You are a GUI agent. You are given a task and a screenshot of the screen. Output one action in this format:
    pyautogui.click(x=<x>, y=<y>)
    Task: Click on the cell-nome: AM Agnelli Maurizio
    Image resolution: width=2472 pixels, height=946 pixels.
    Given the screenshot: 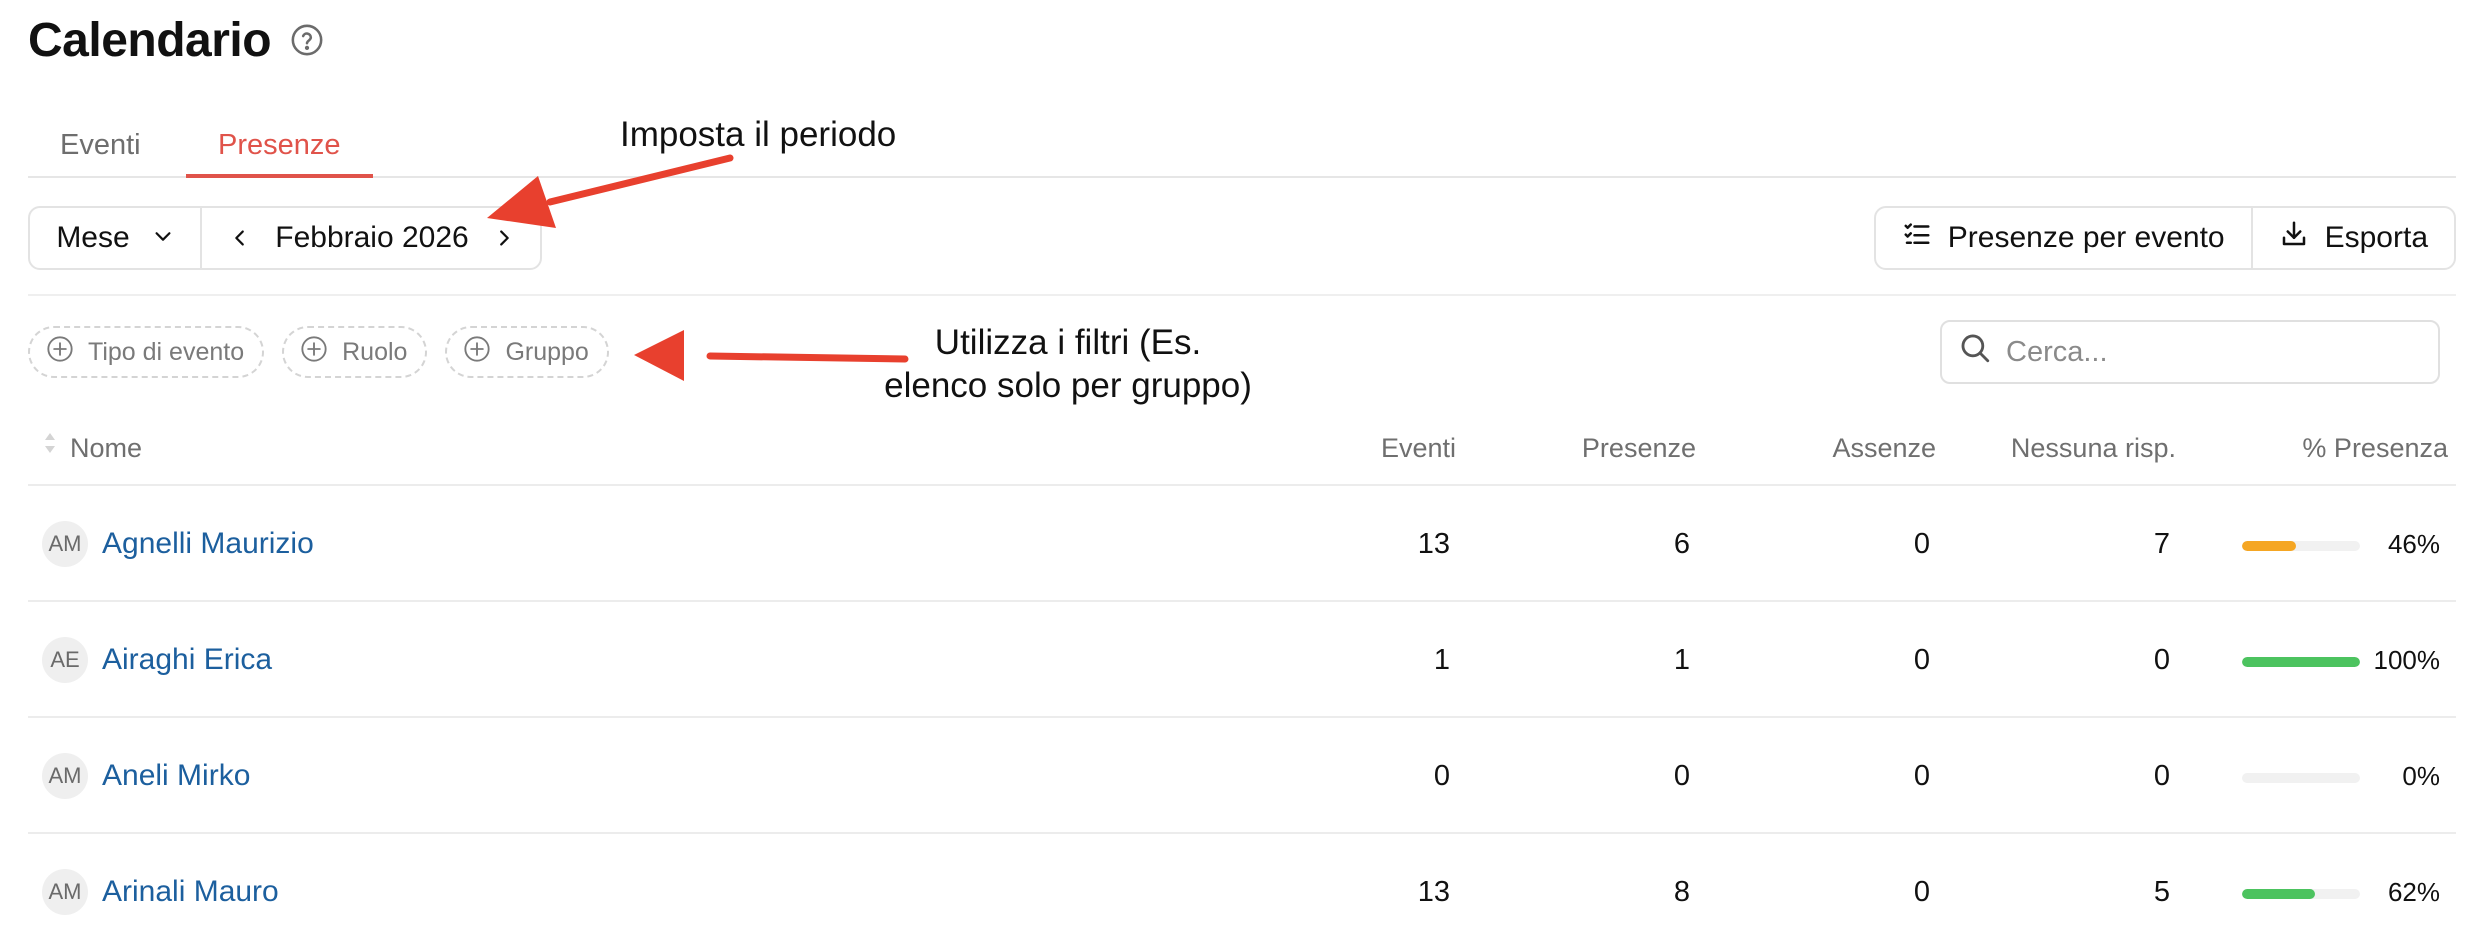 What is the action you would take?
    pyautogui.click(x=178, y=544)
    